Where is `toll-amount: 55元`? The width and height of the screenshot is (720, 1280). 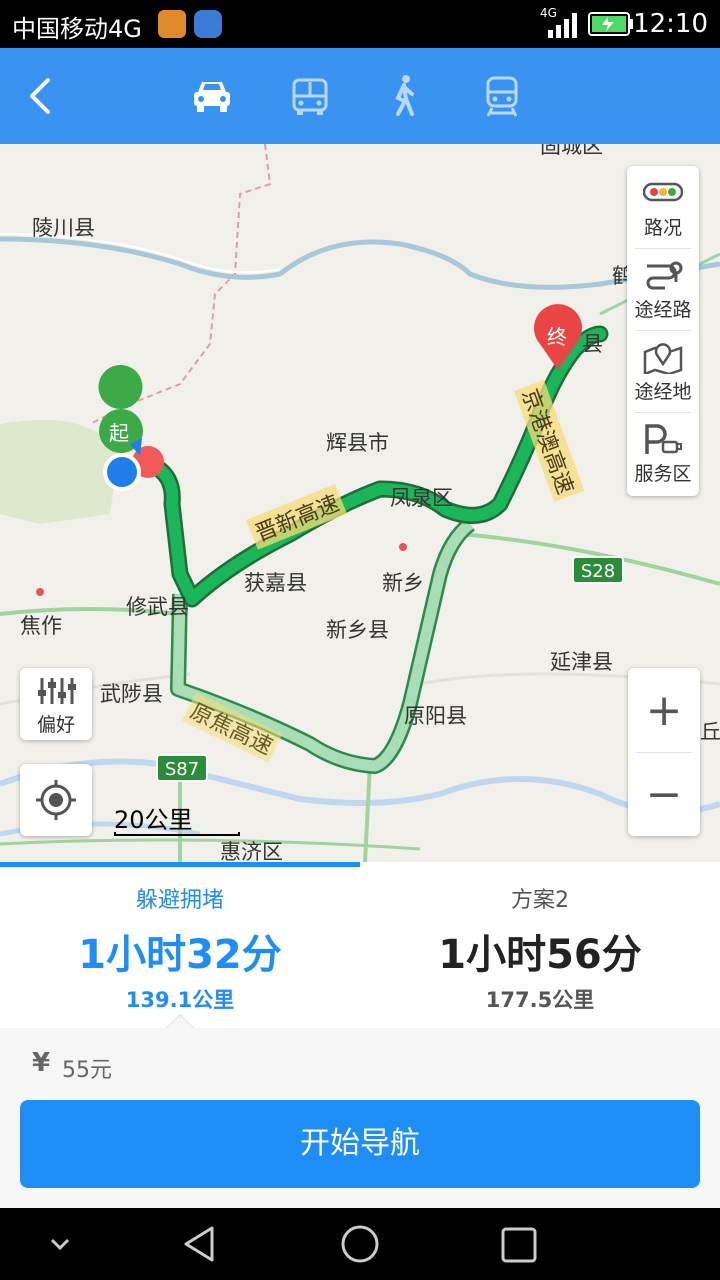
toll-amount: 55元 is located at coordinates (87, 1070).